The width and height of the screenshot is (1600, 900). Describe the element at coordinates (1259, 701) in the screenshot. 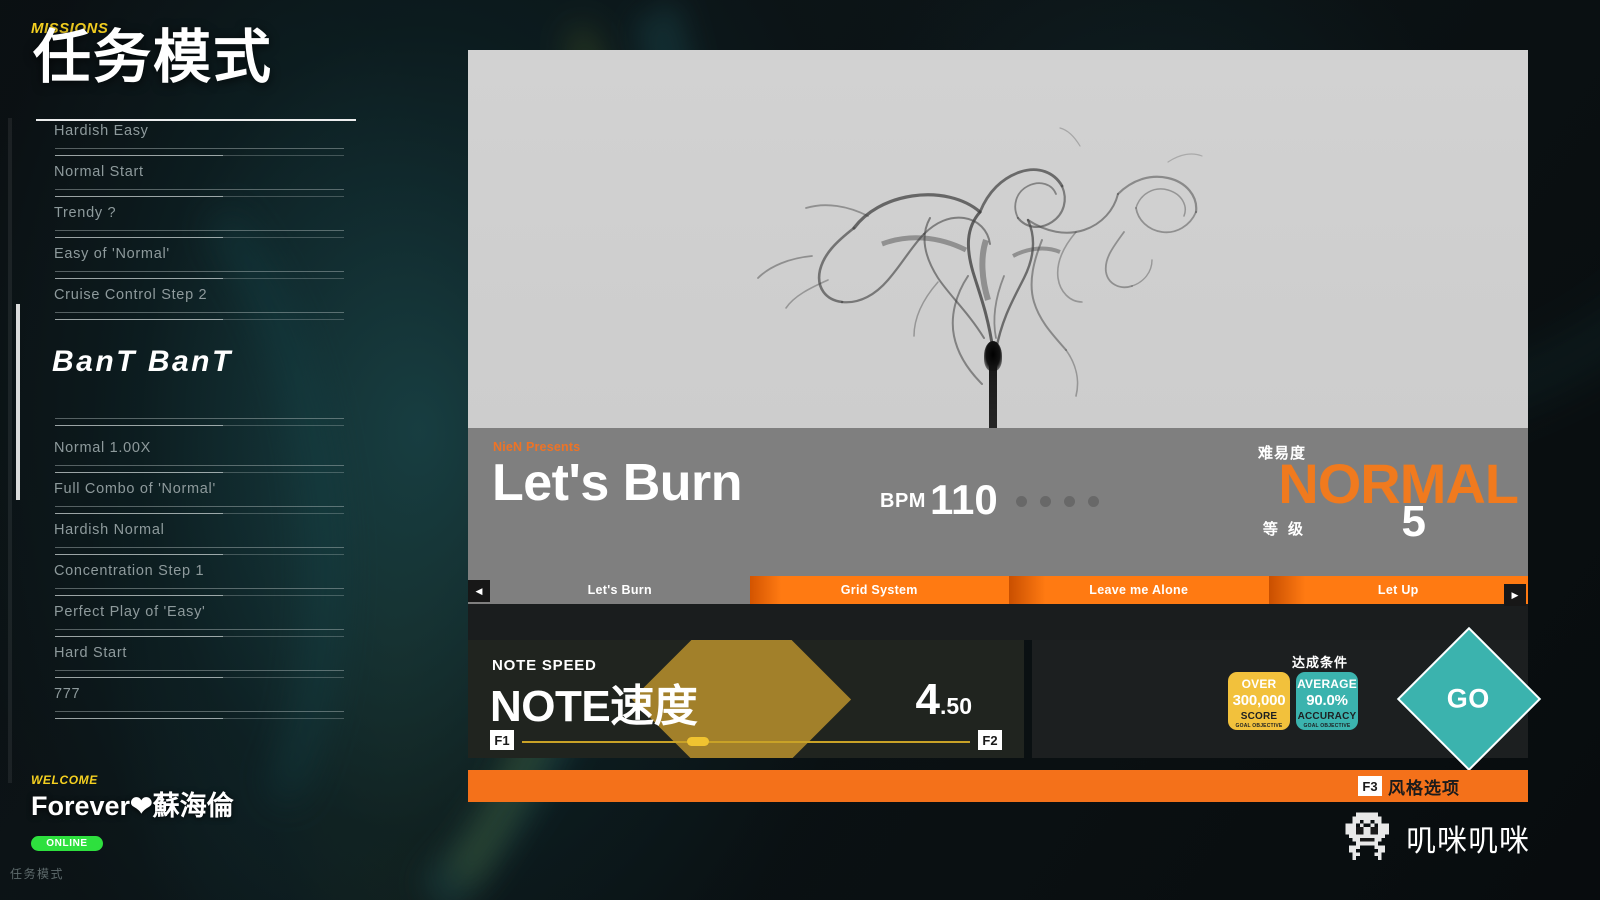

I see `goal-badge-score: OVER 300,000 SCORE GOAL OBJECTIVE` at that location.